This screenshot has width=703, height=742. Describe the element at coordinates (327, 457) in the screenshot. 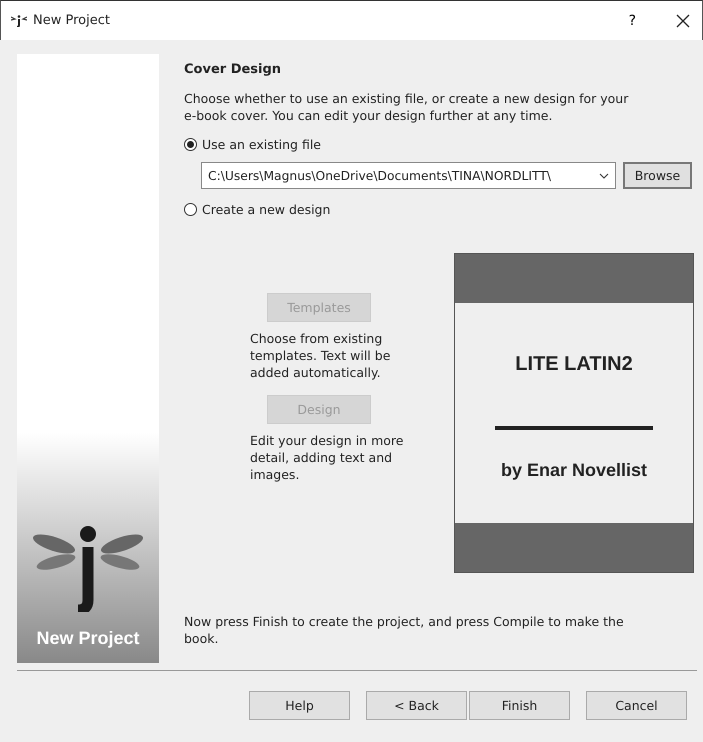

I see `action-description: Edit your design in more detail, adding text and images.` at that location.